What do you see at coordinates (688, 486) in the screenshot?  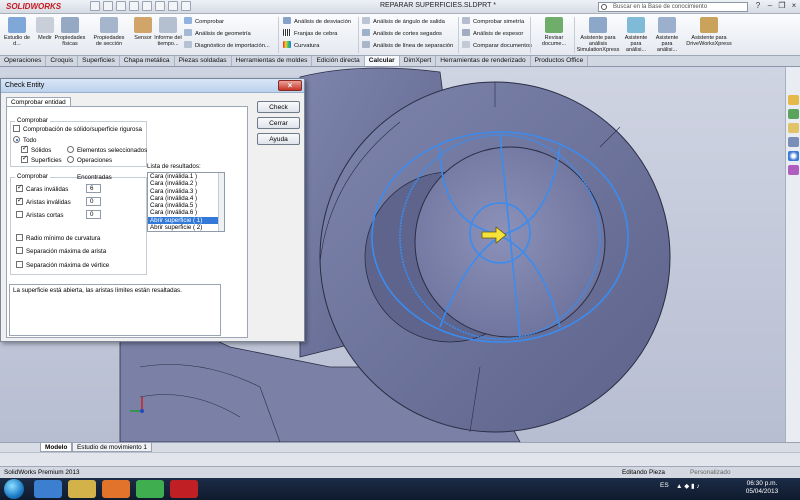 I see `tray-icons: ▲ ◆ ▮ ♪` at bounding box center [688, 486].